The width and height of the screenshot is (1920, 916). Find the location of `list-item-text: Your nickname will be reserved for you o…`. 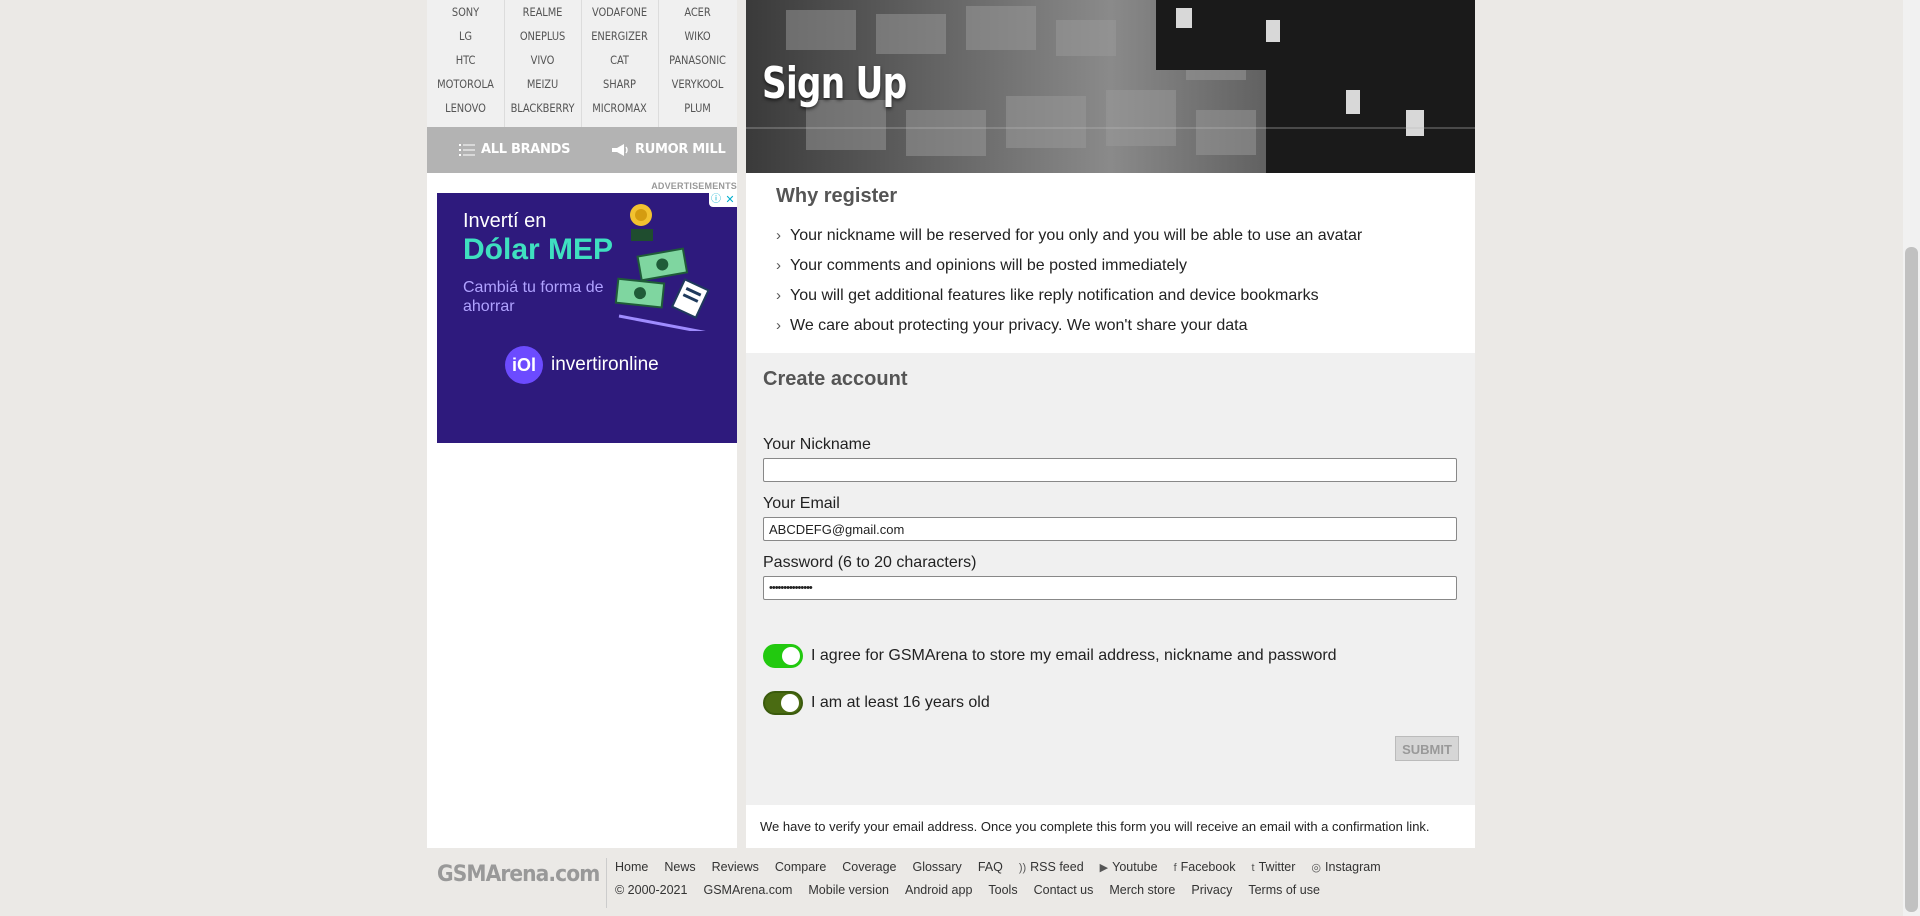

list-item-text: Your nickname will be reserved for you o… is located at coordinates (1076, 235).